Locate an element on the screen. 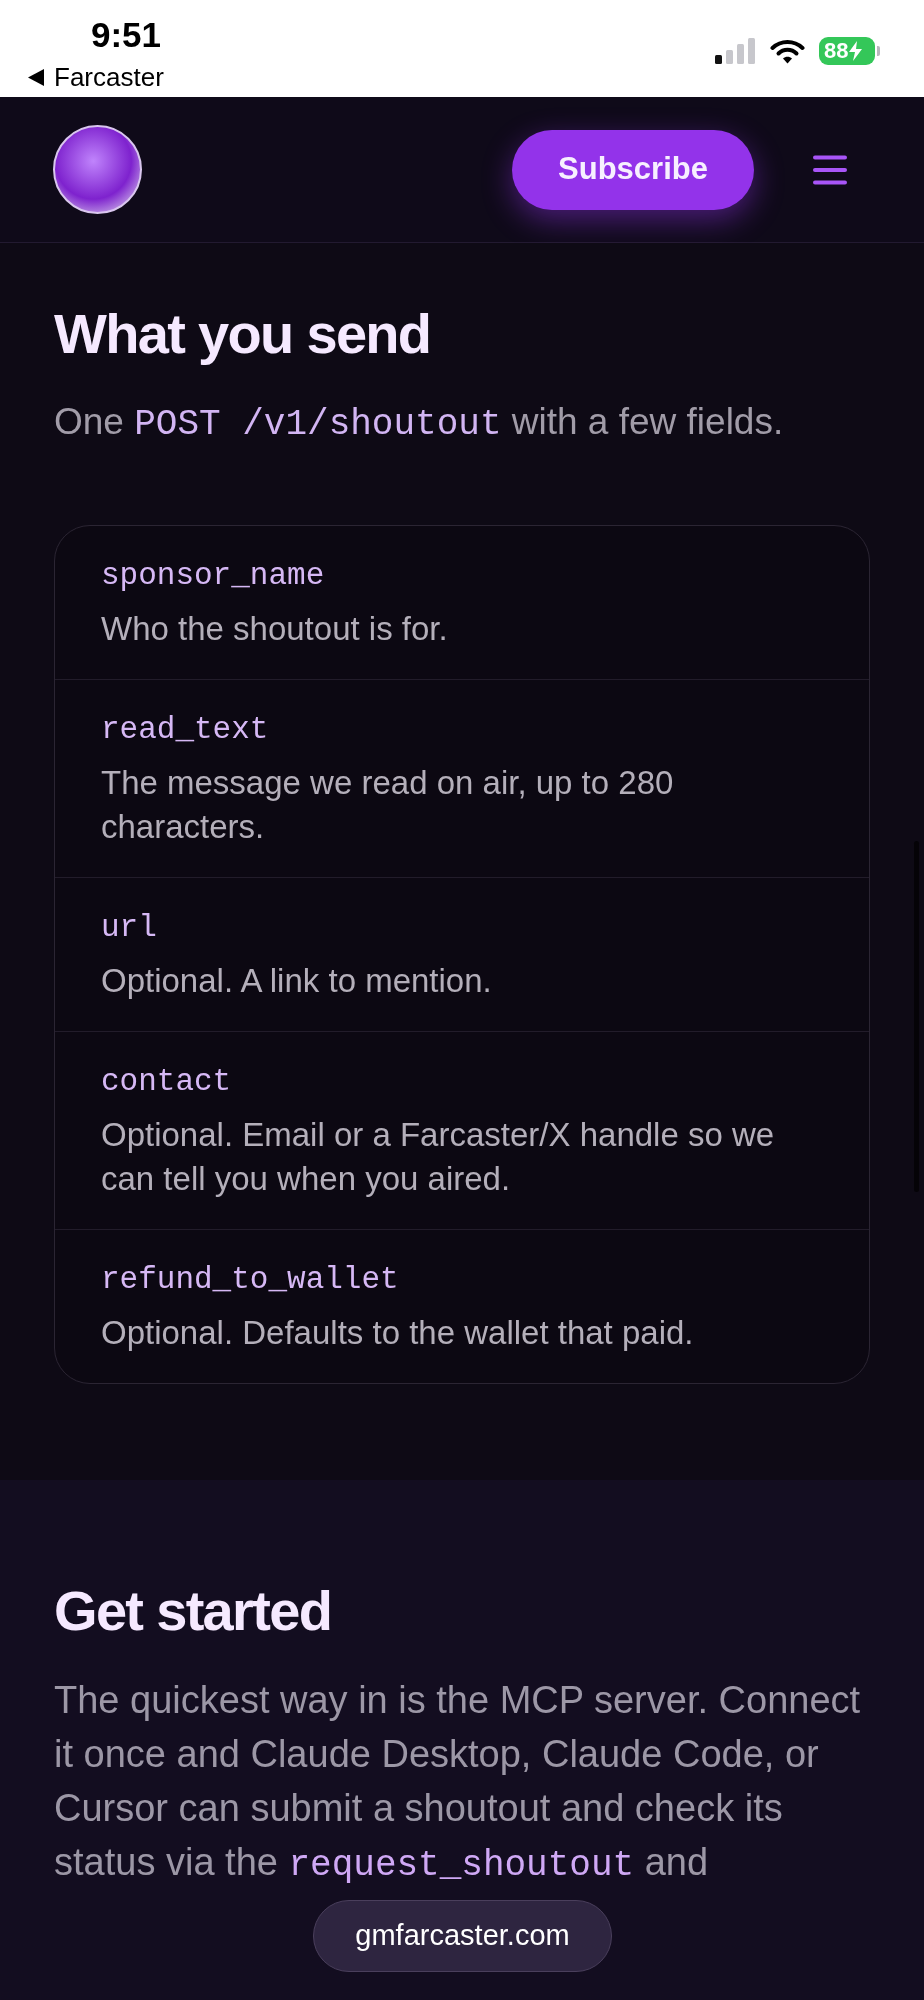 This screenshot has width=924, height=2000. address-bar: gmfarcaster.com is located at coordinates (462, 1936).